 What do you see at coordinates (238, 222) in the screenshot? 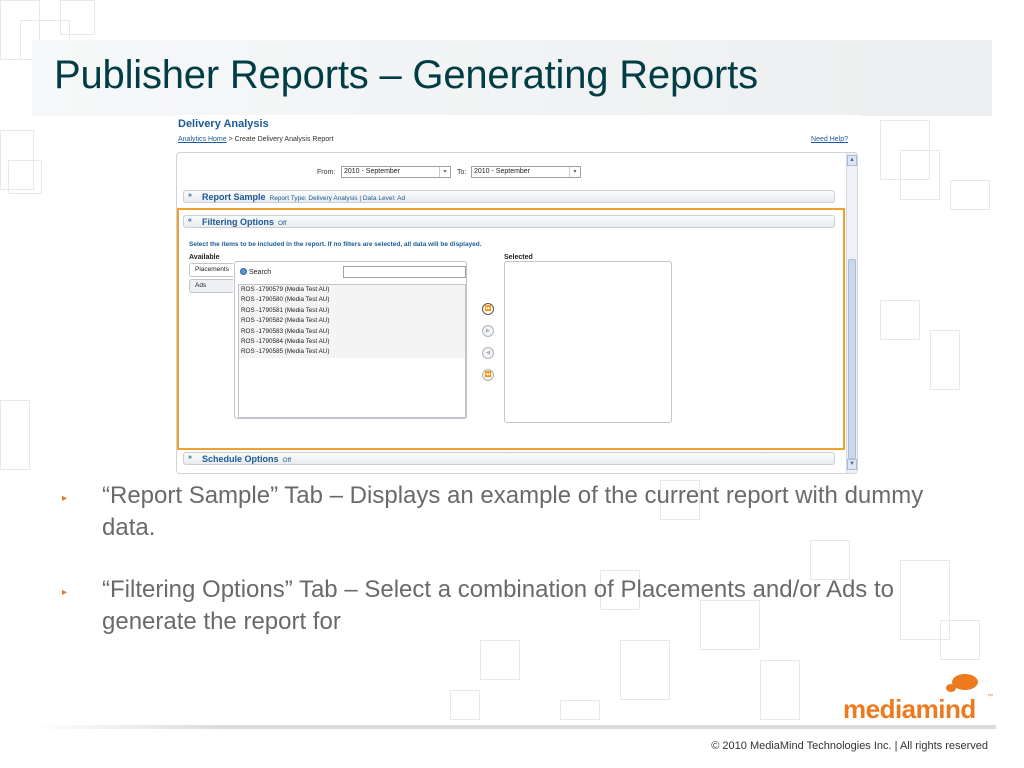
I see `section-label: Filtering Options` at bounding box center [238, 222].